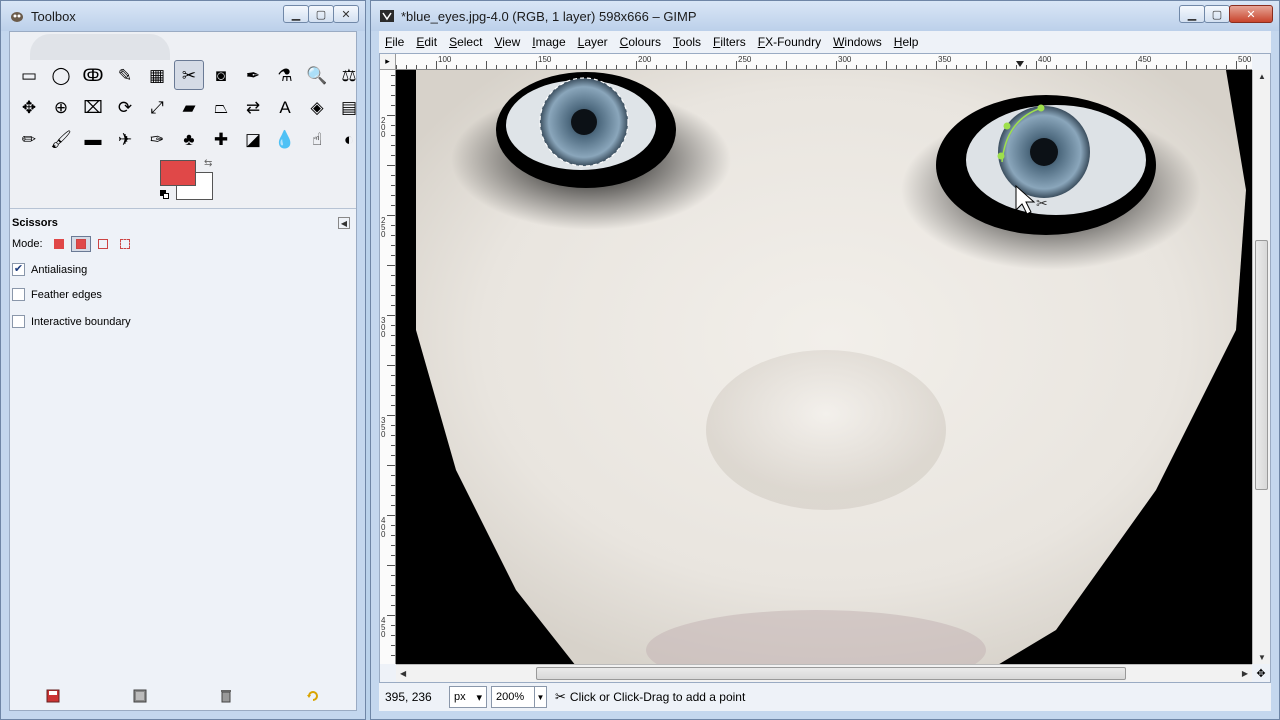  Describe the element at coordinates (548, 42) in the screenshot. I see `menu-image: Image` at that location.